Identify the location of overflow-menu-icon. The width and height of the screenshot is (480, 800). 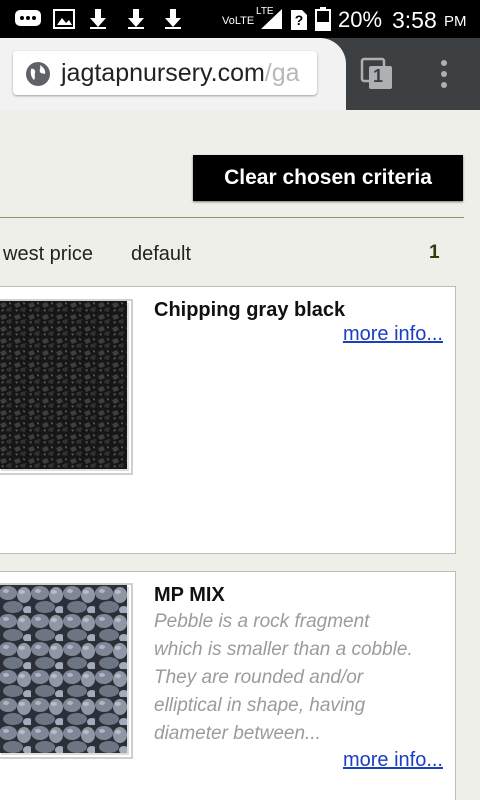
(444, 74).